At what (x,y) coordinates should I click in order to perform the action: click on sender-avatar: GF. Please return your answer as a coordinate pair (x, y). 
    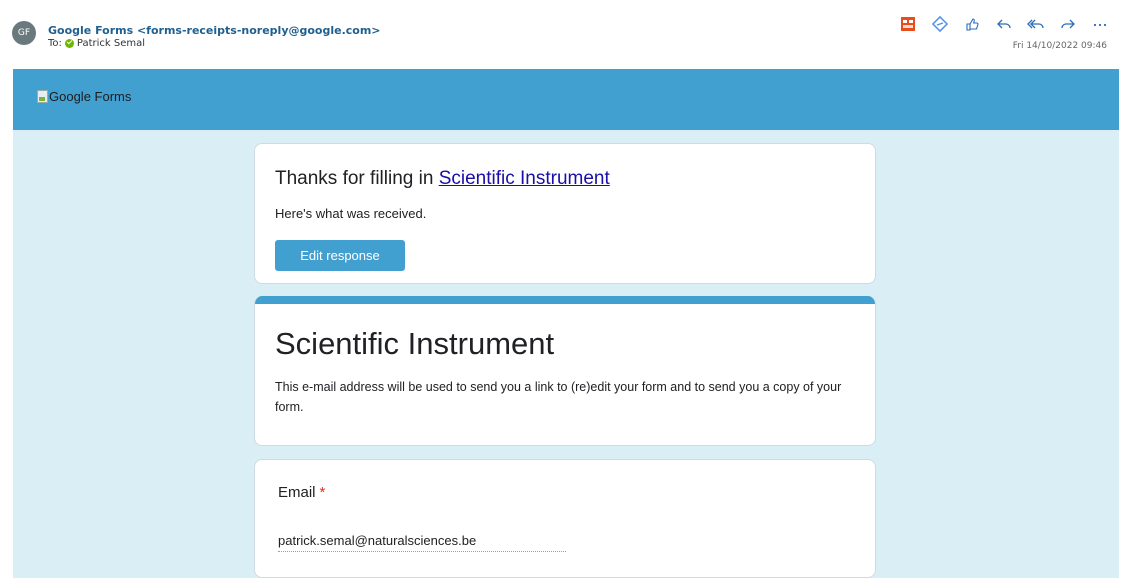
    Looking at the image, I should click on (24, 33).